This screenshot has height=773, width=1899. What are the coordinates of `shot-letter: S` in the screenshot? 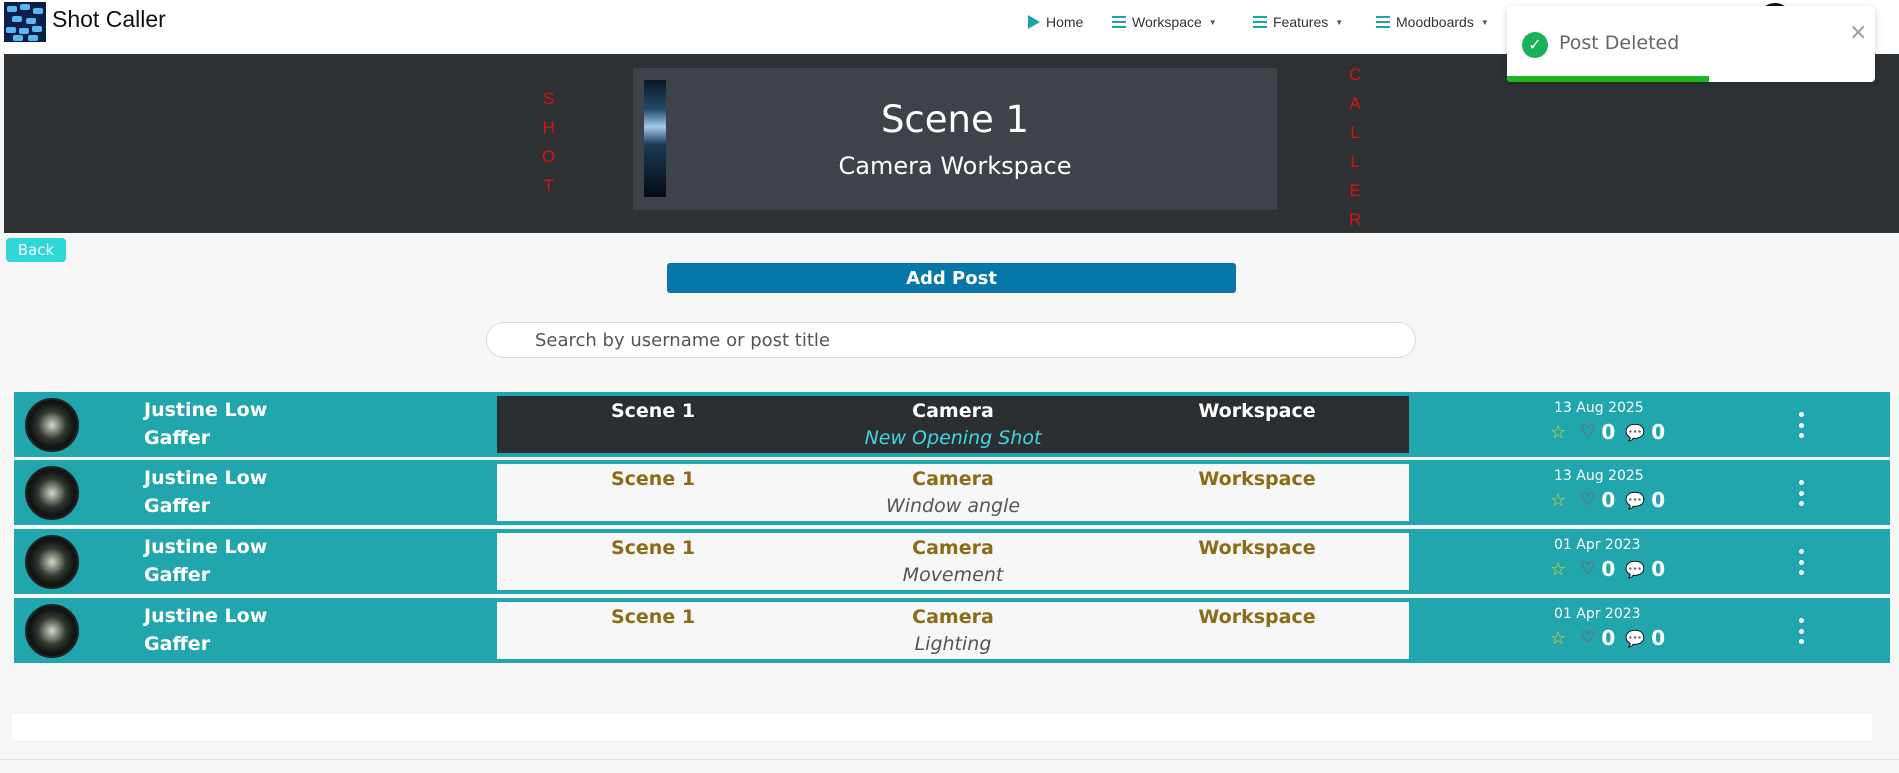 It's located at (548, 98).